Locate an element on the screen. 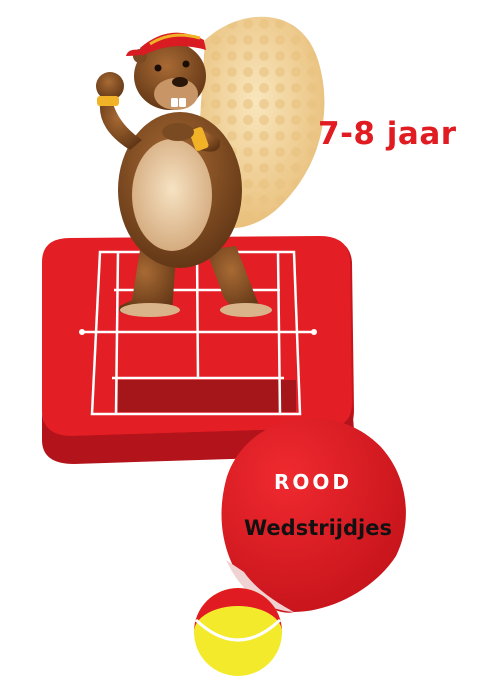 The image size is (480, 692). level-label: ROOD is located at coordinates (312, 482).